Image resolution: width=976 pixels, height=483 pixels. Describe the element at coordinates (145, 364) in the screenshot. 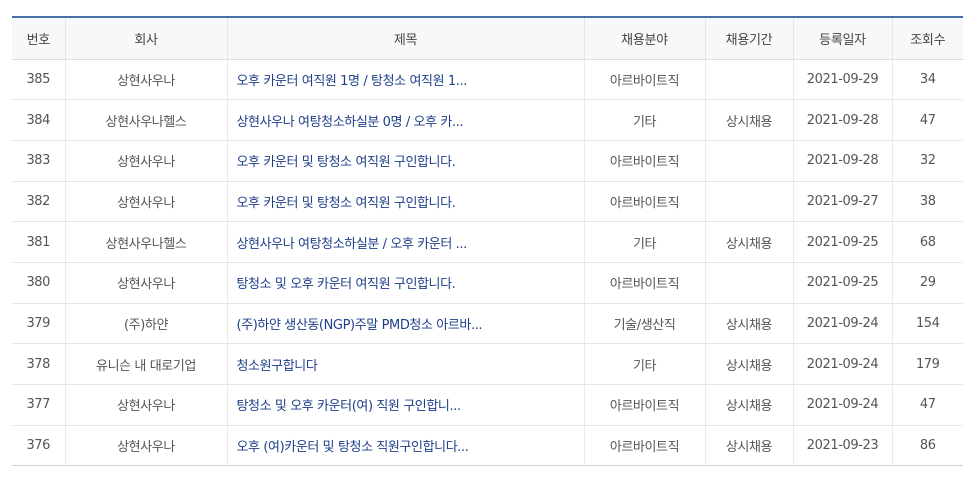

I see `cell-company: 유니슨 내 대로기업` at that location.